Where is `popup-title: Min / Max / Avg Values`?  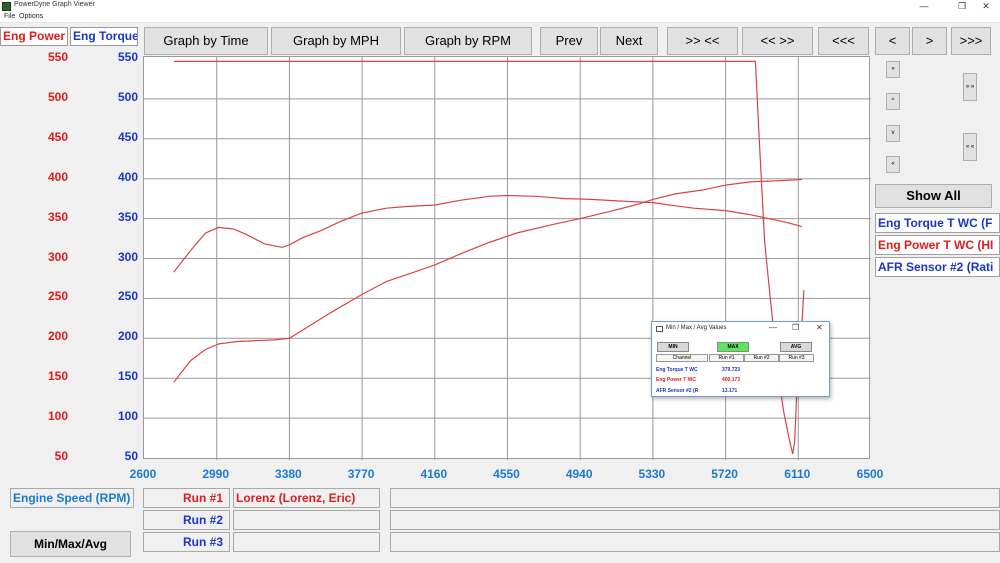 popup-title: Min / Max / Avg Values is located at coordinates (696, 328).